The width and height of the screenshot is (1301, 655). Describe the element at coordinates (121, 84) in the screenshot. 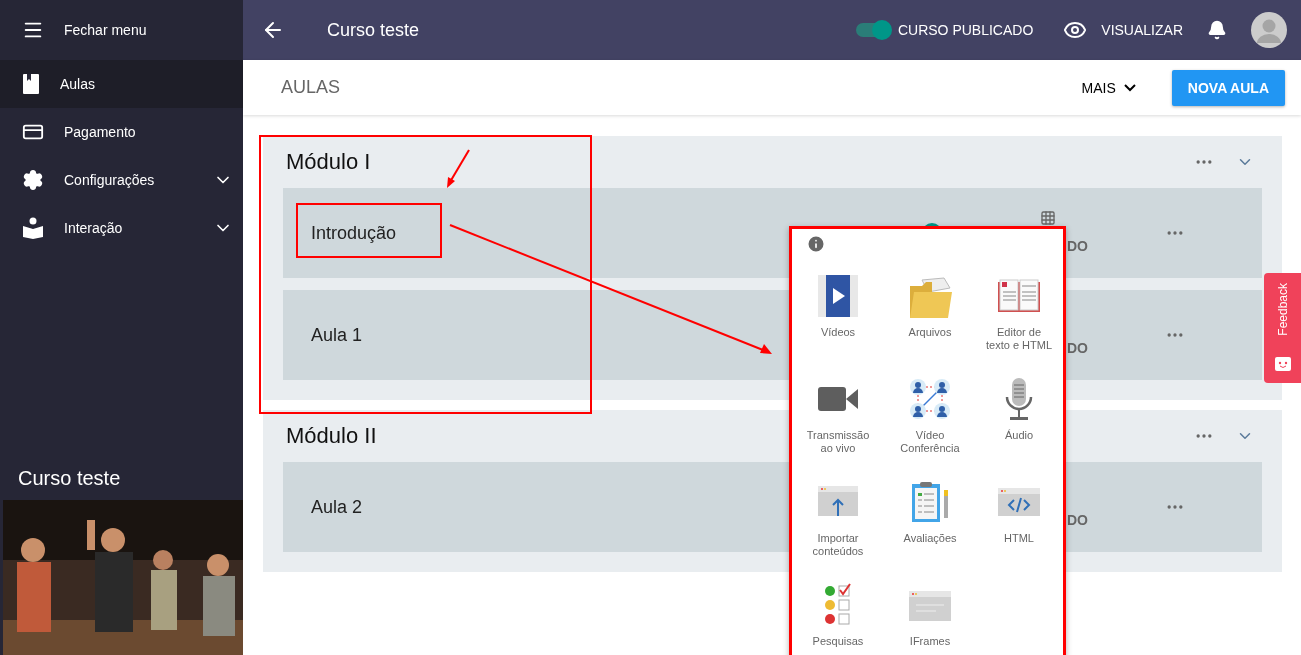

I see `sidebar-item: Aulas` at that location.